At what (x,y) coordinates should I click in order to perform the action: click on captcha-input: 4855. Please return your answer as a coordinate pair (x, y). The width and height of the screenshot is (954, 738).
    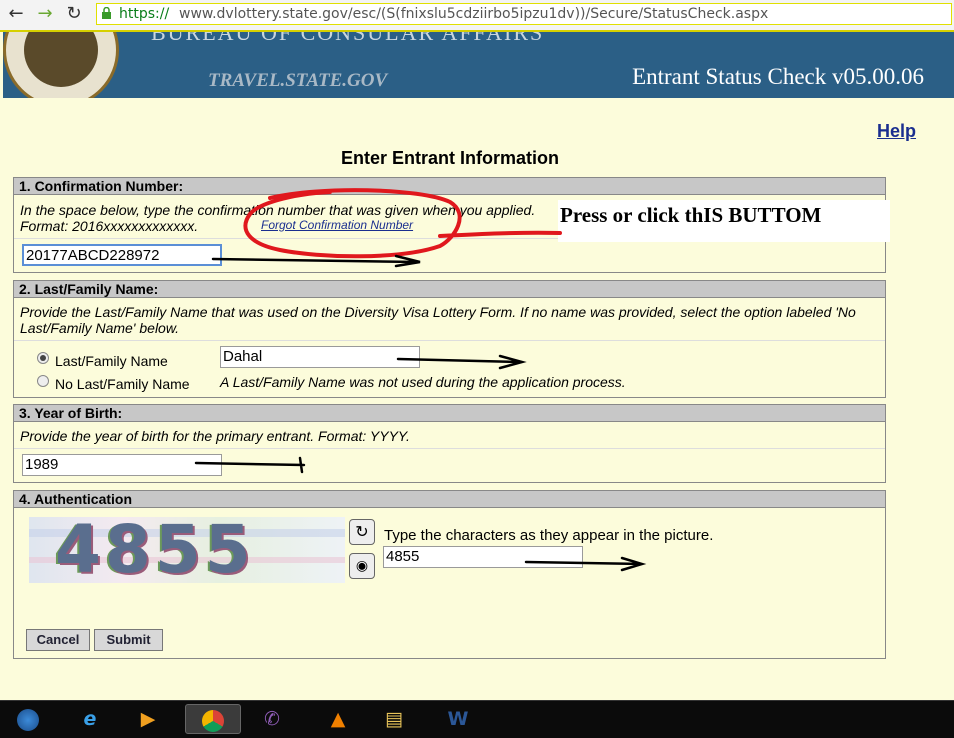
    Looking at the image, I should click on (483, 557).